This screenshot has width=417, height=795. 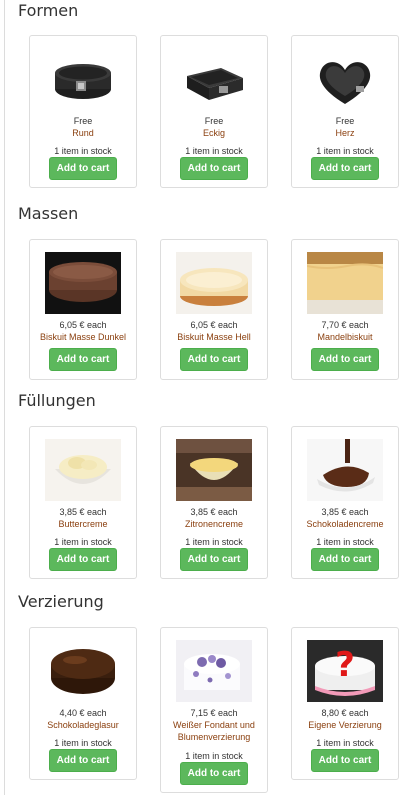 I want to click on product-card-mandelbiskuit: 7,70 € each Mandelbiskuit Add to cart, so click(x=345, y=309).